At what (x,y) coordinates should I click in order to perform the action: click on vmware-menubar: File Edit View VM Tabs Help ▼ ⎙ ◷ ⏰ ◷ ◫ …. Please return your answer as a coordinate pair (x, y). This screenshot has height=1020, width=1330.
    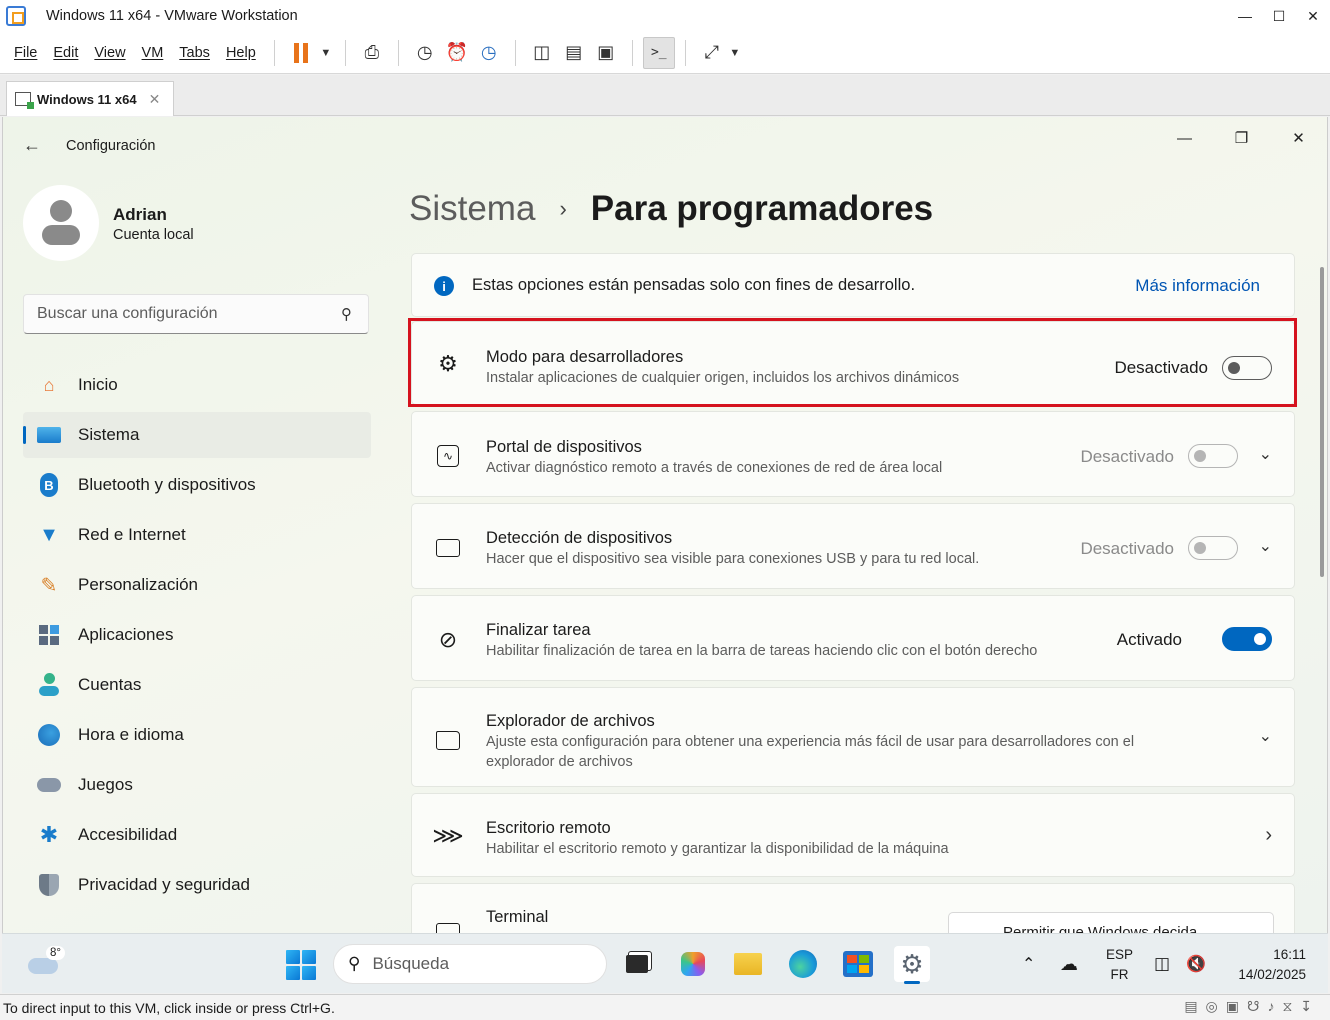
    Looking at the image, I should click on (665, 53).